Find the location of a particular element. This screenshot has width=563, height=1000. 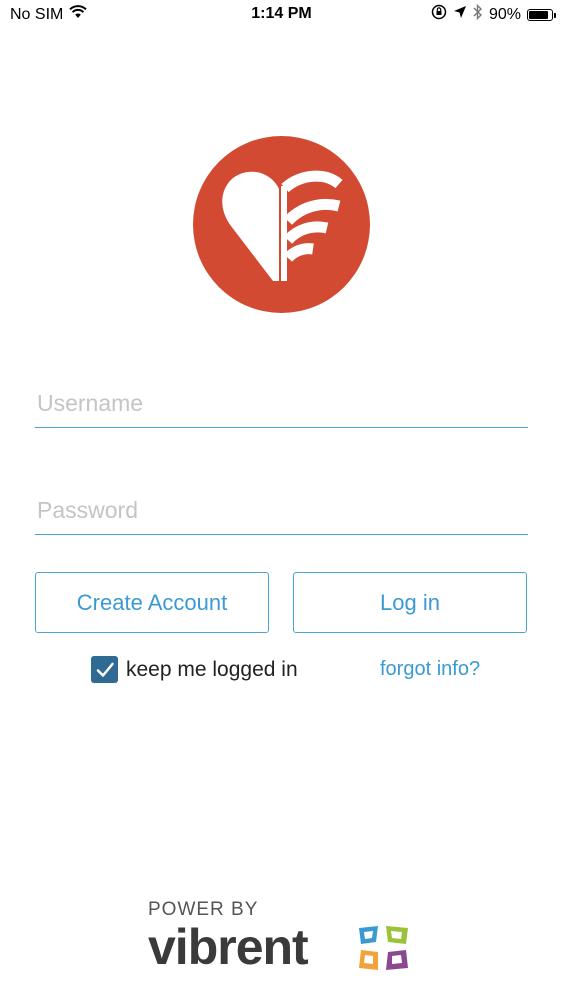

battery-fill is located at coordinates (538, 14).